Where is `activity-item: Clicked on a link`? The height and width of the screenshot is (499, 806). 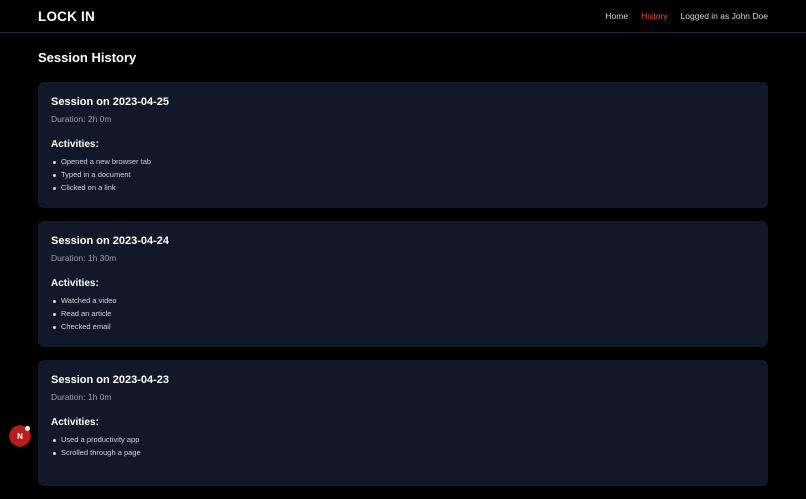
activity-item: Clicked on a link is located at coordinates (404, 188).